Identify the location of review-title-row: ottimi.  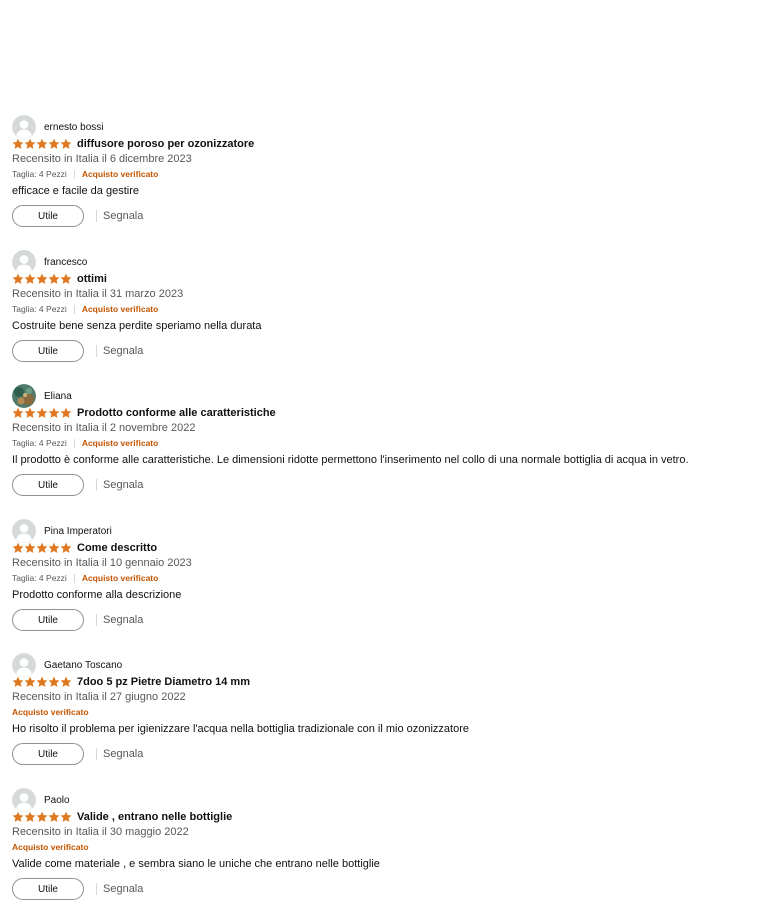
(59, 279).